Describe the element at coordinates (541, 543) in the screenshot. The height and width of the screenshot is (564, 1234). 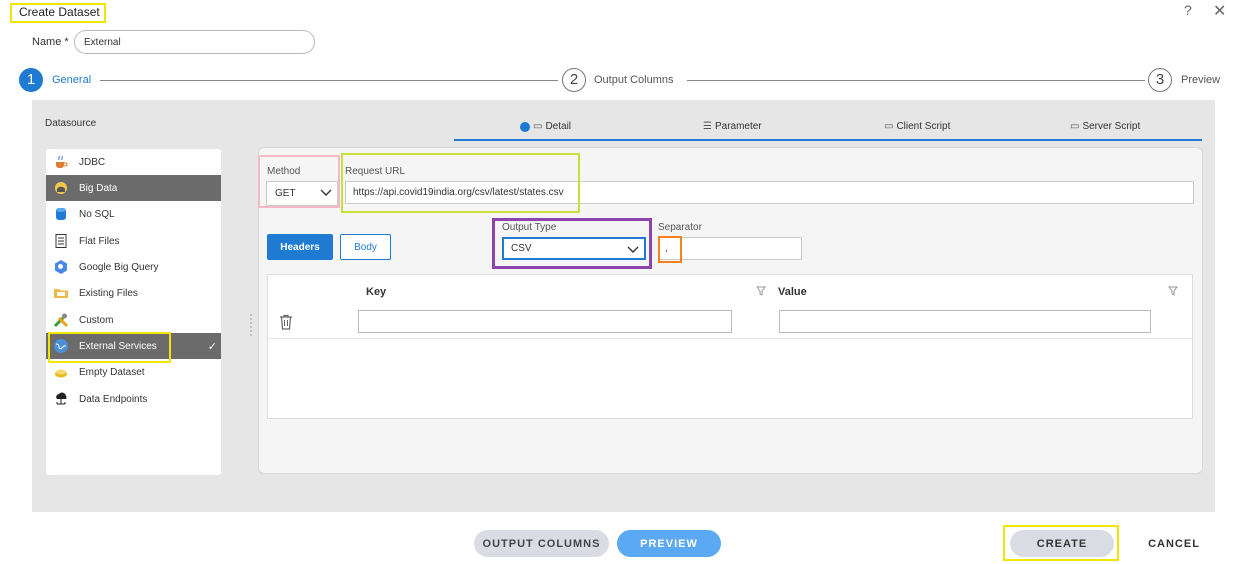
I see `output-columns-button: OUTPUT COLUMNS` at that location.